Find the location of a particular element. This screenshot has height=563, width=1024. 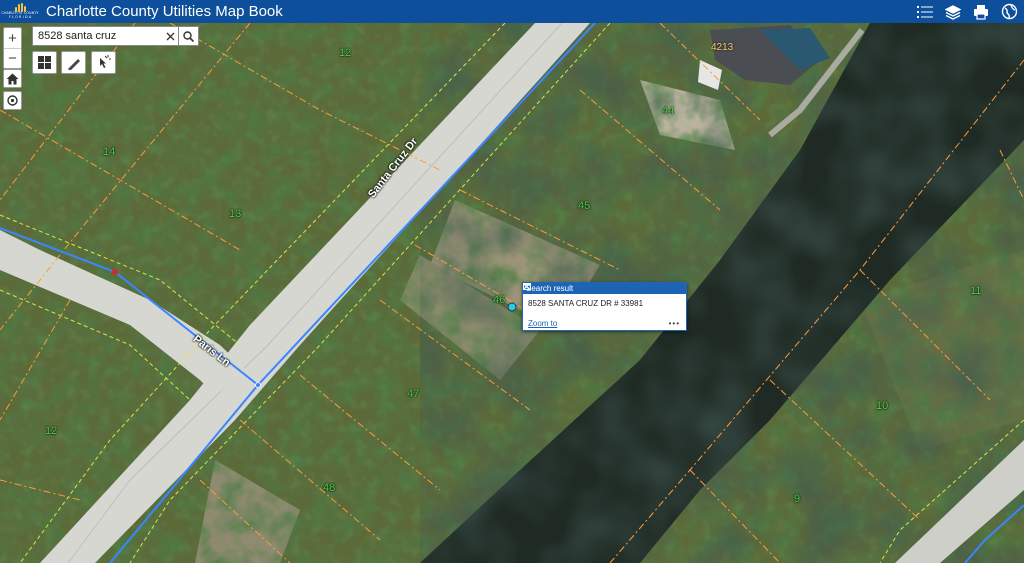

parcel-label: 44 is located at coordinates (668, 111).